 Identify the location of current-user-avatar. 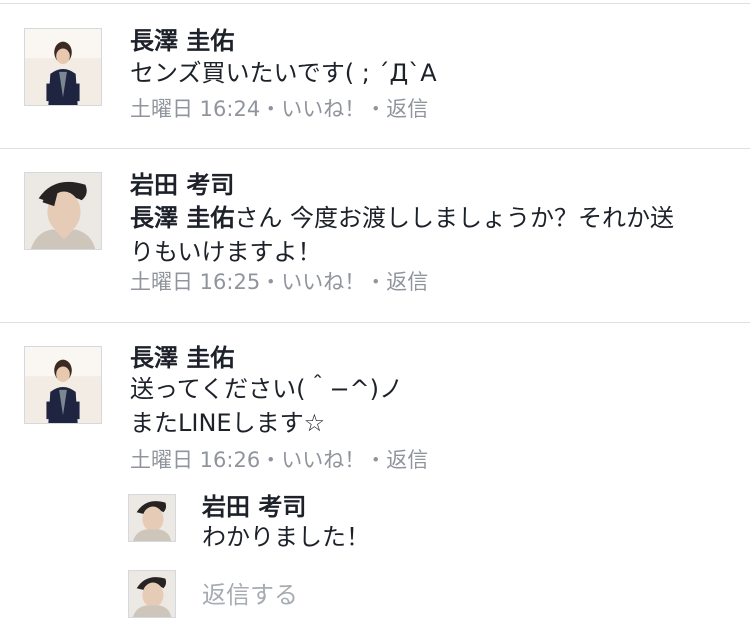
(152, 594).